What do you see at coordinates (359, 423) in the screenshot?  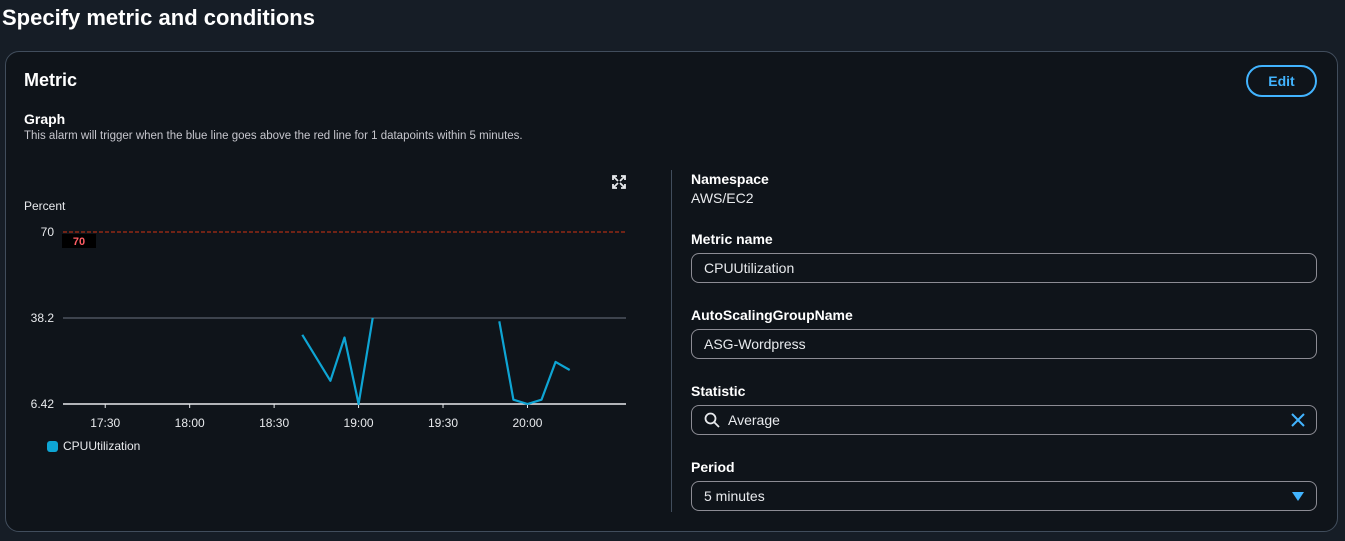 I see `x-tick-label: 19:00` at bounding box center [359, 423].